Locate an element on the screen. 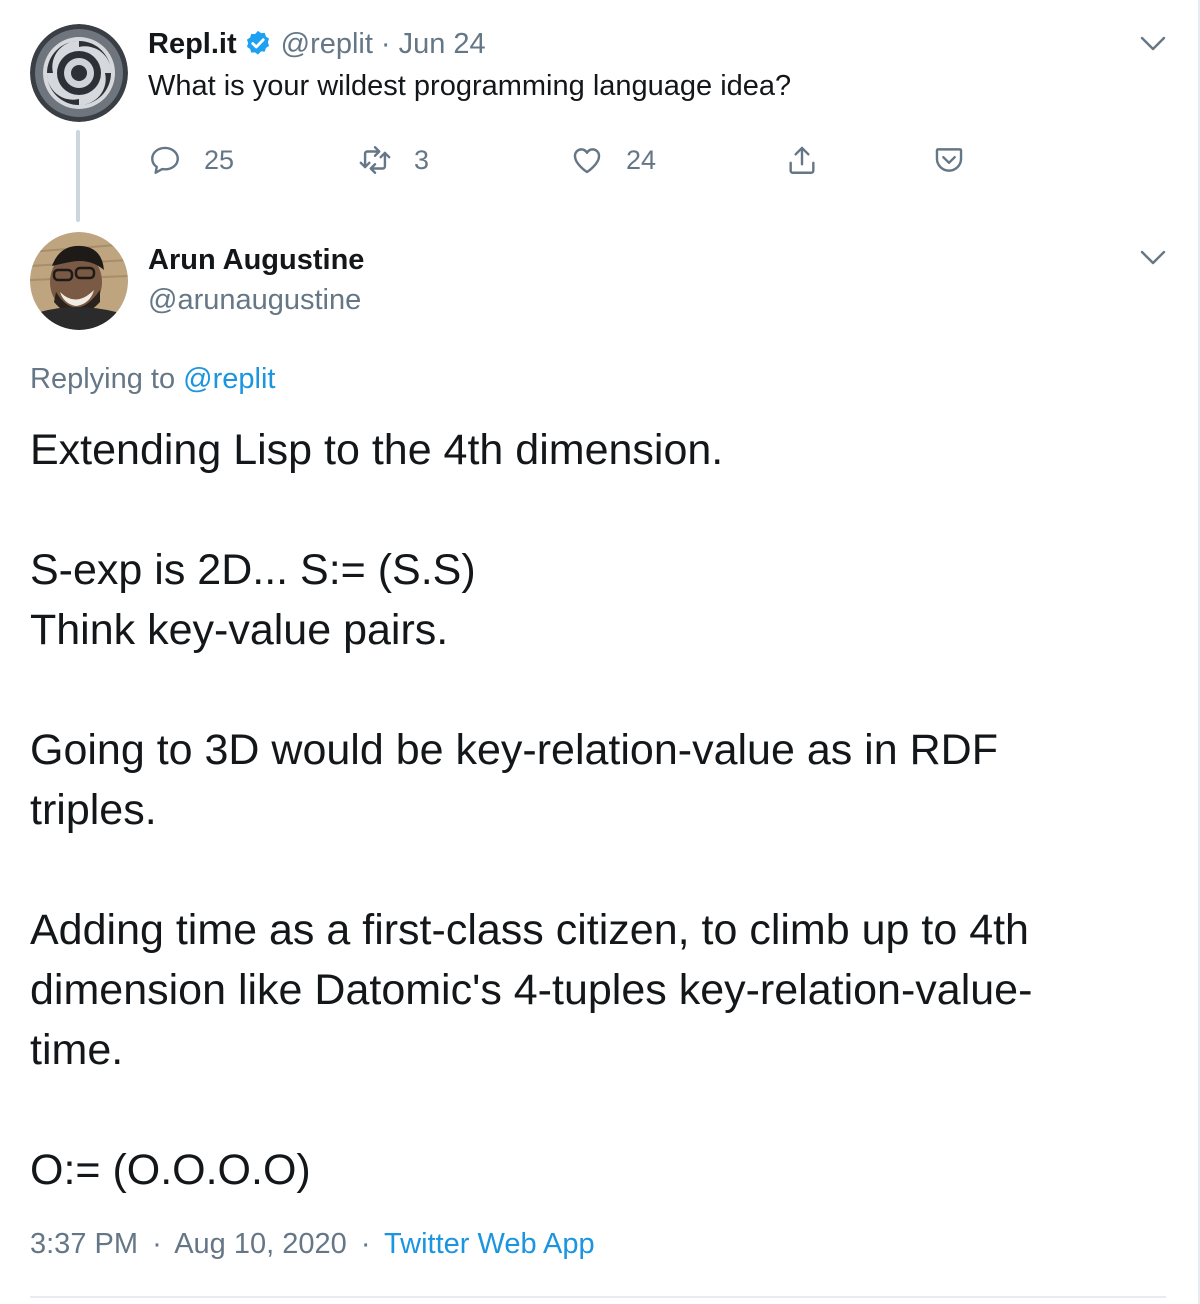  replit-avatar is located at coordinates (79, 73).